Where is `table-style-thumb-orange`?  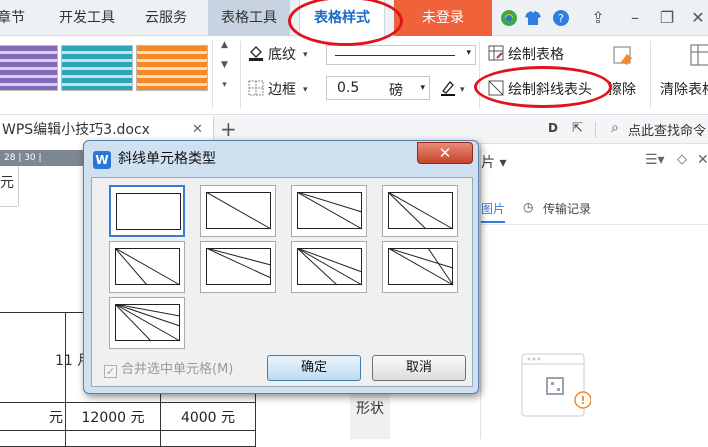
table-style-thumb-orange is located at coordinates (172, 68).